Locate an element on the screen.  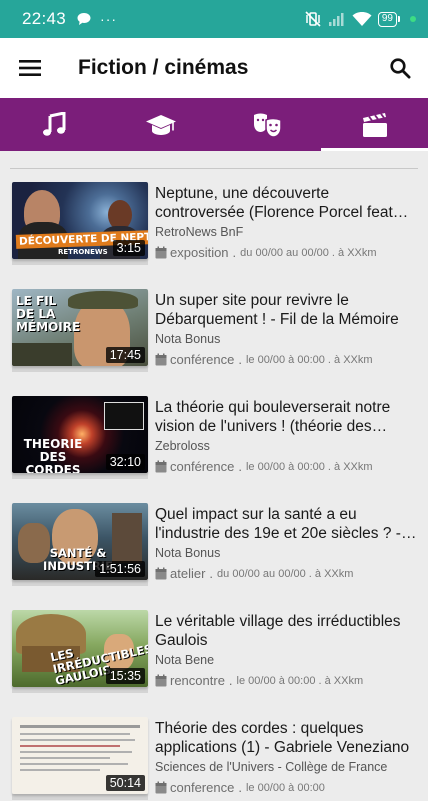
video-duration: 3:15 is located at coordinates (128, 248).